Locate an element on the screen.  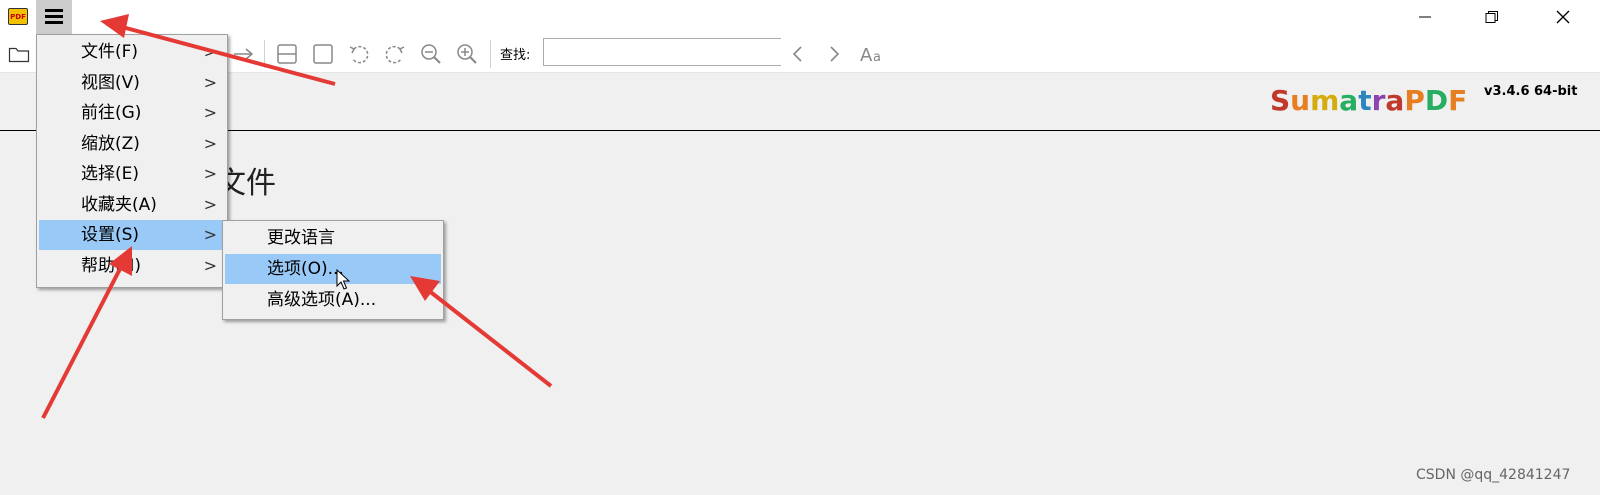
minimize-button is located at coordinates (1425, 17).